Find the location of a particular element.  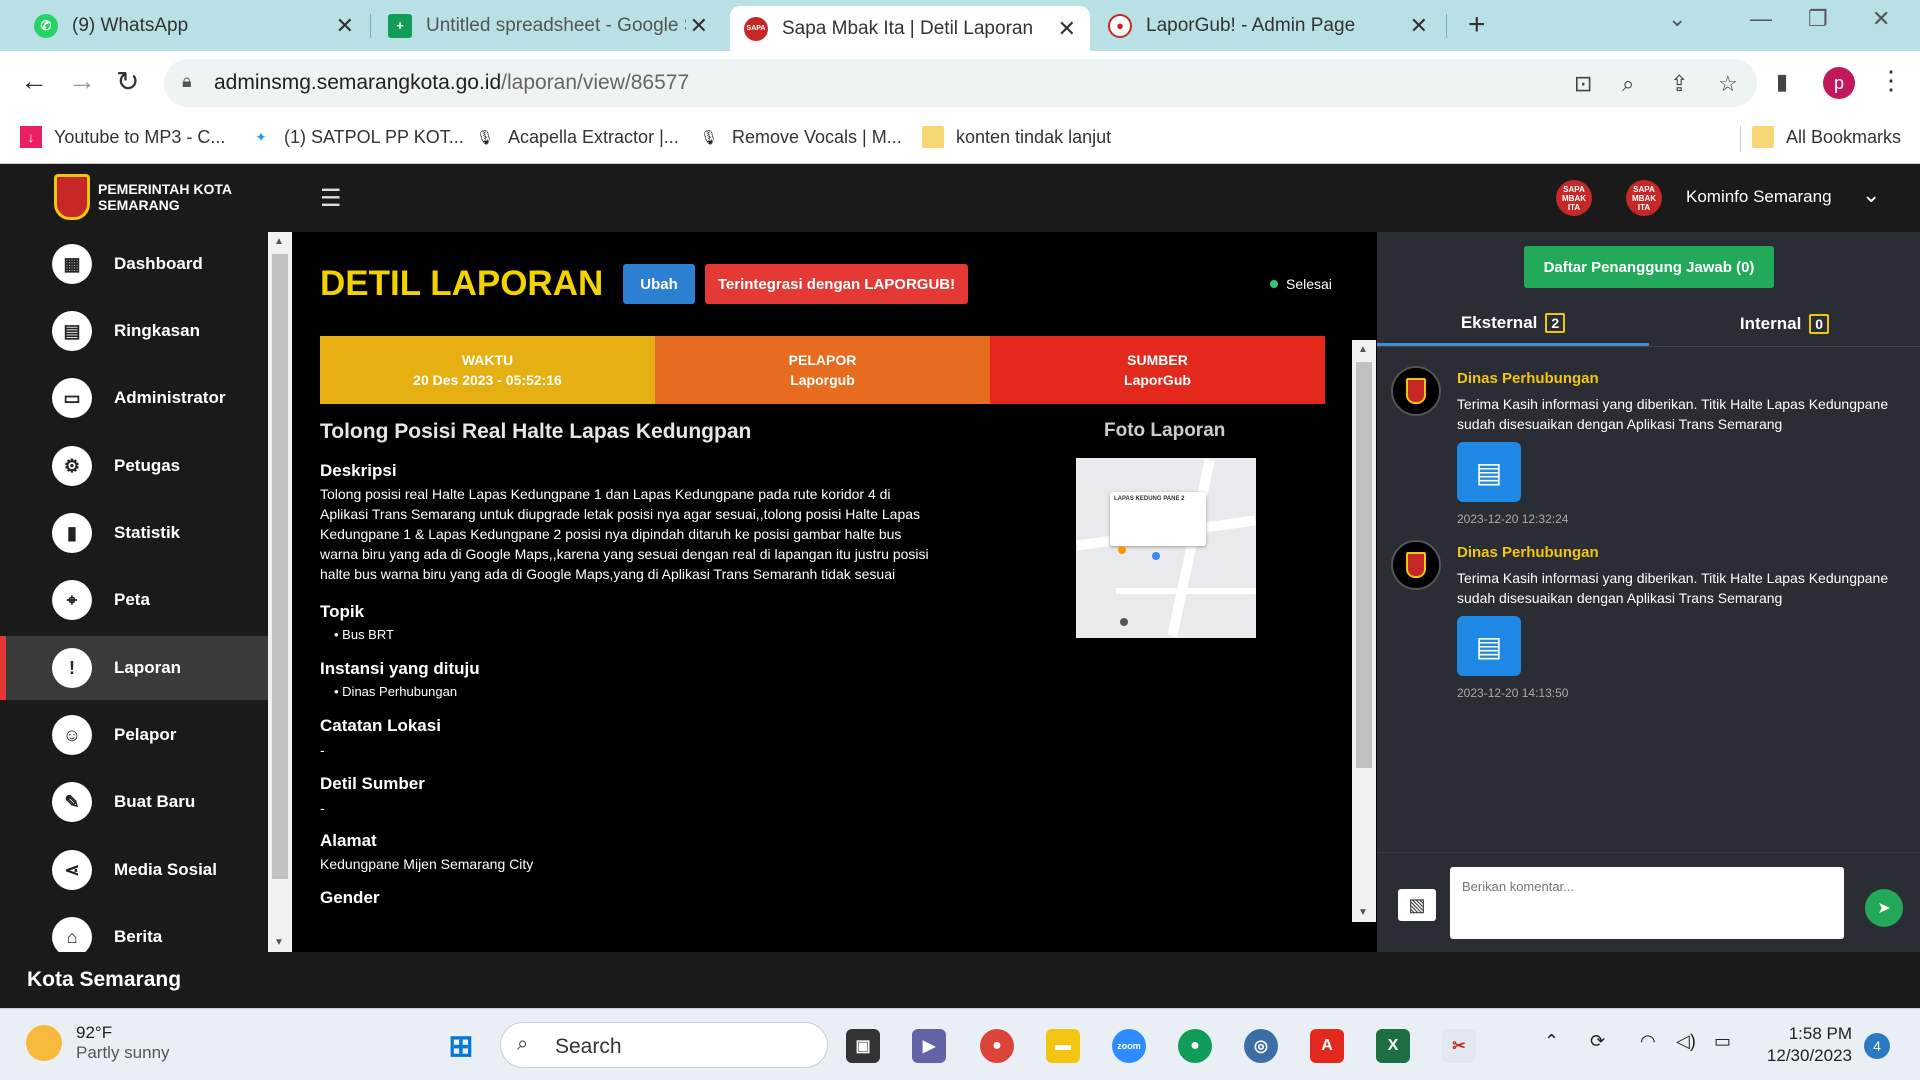

bookmark-star-icon: ☆ is located at coordinates (1728, 84).